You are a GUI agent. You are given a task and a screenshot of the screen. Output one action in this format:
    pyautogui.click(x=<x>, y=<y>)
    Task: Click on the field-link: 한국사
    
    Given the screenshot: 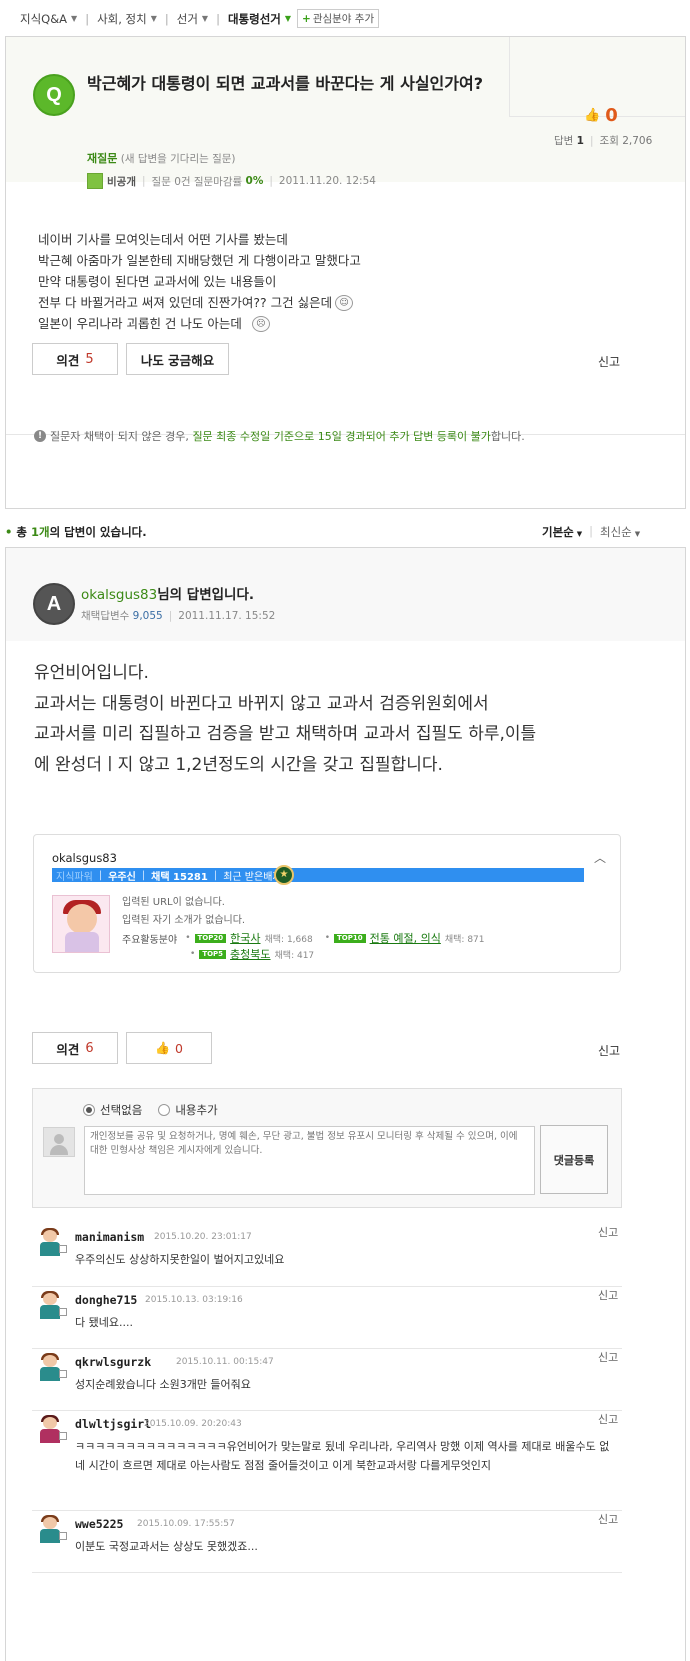 What is the action you would take?
    pyautogui.click(x=245, y=938)
    